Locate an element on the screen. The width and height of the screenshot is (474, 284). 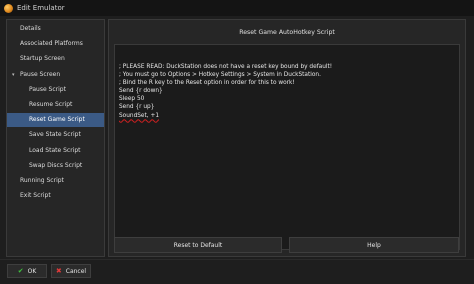
checkmark-icon: ✔ is located at coordinates (20, 271).